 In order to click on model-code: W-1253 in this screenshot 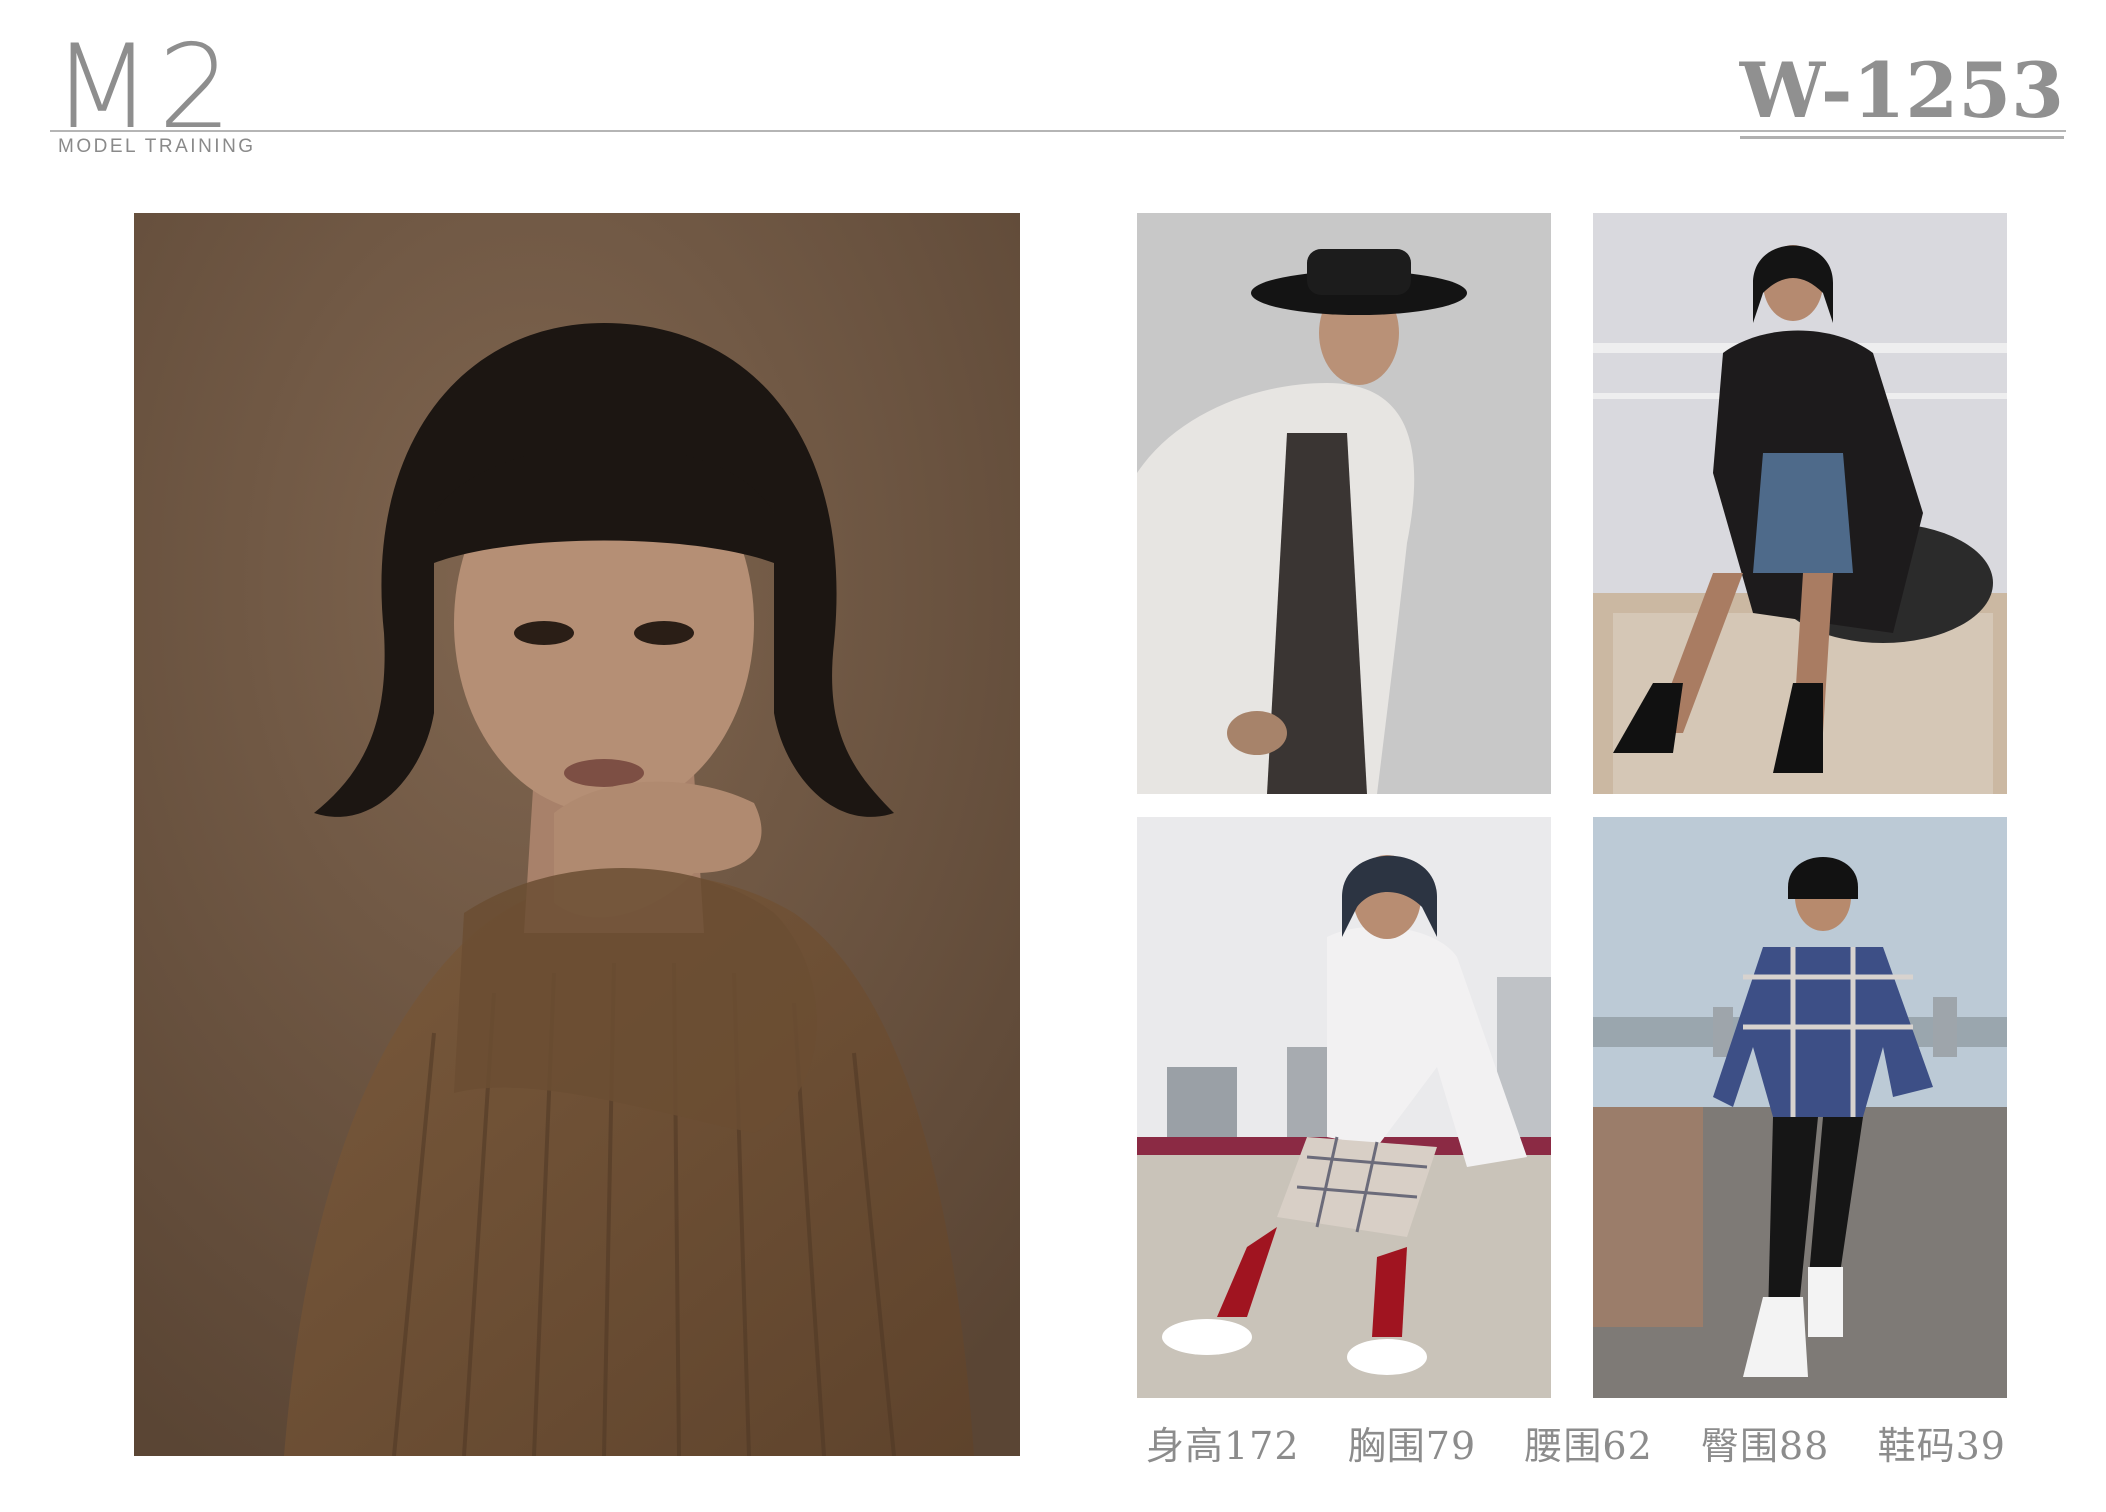, I will do `click(1901, 93)`.